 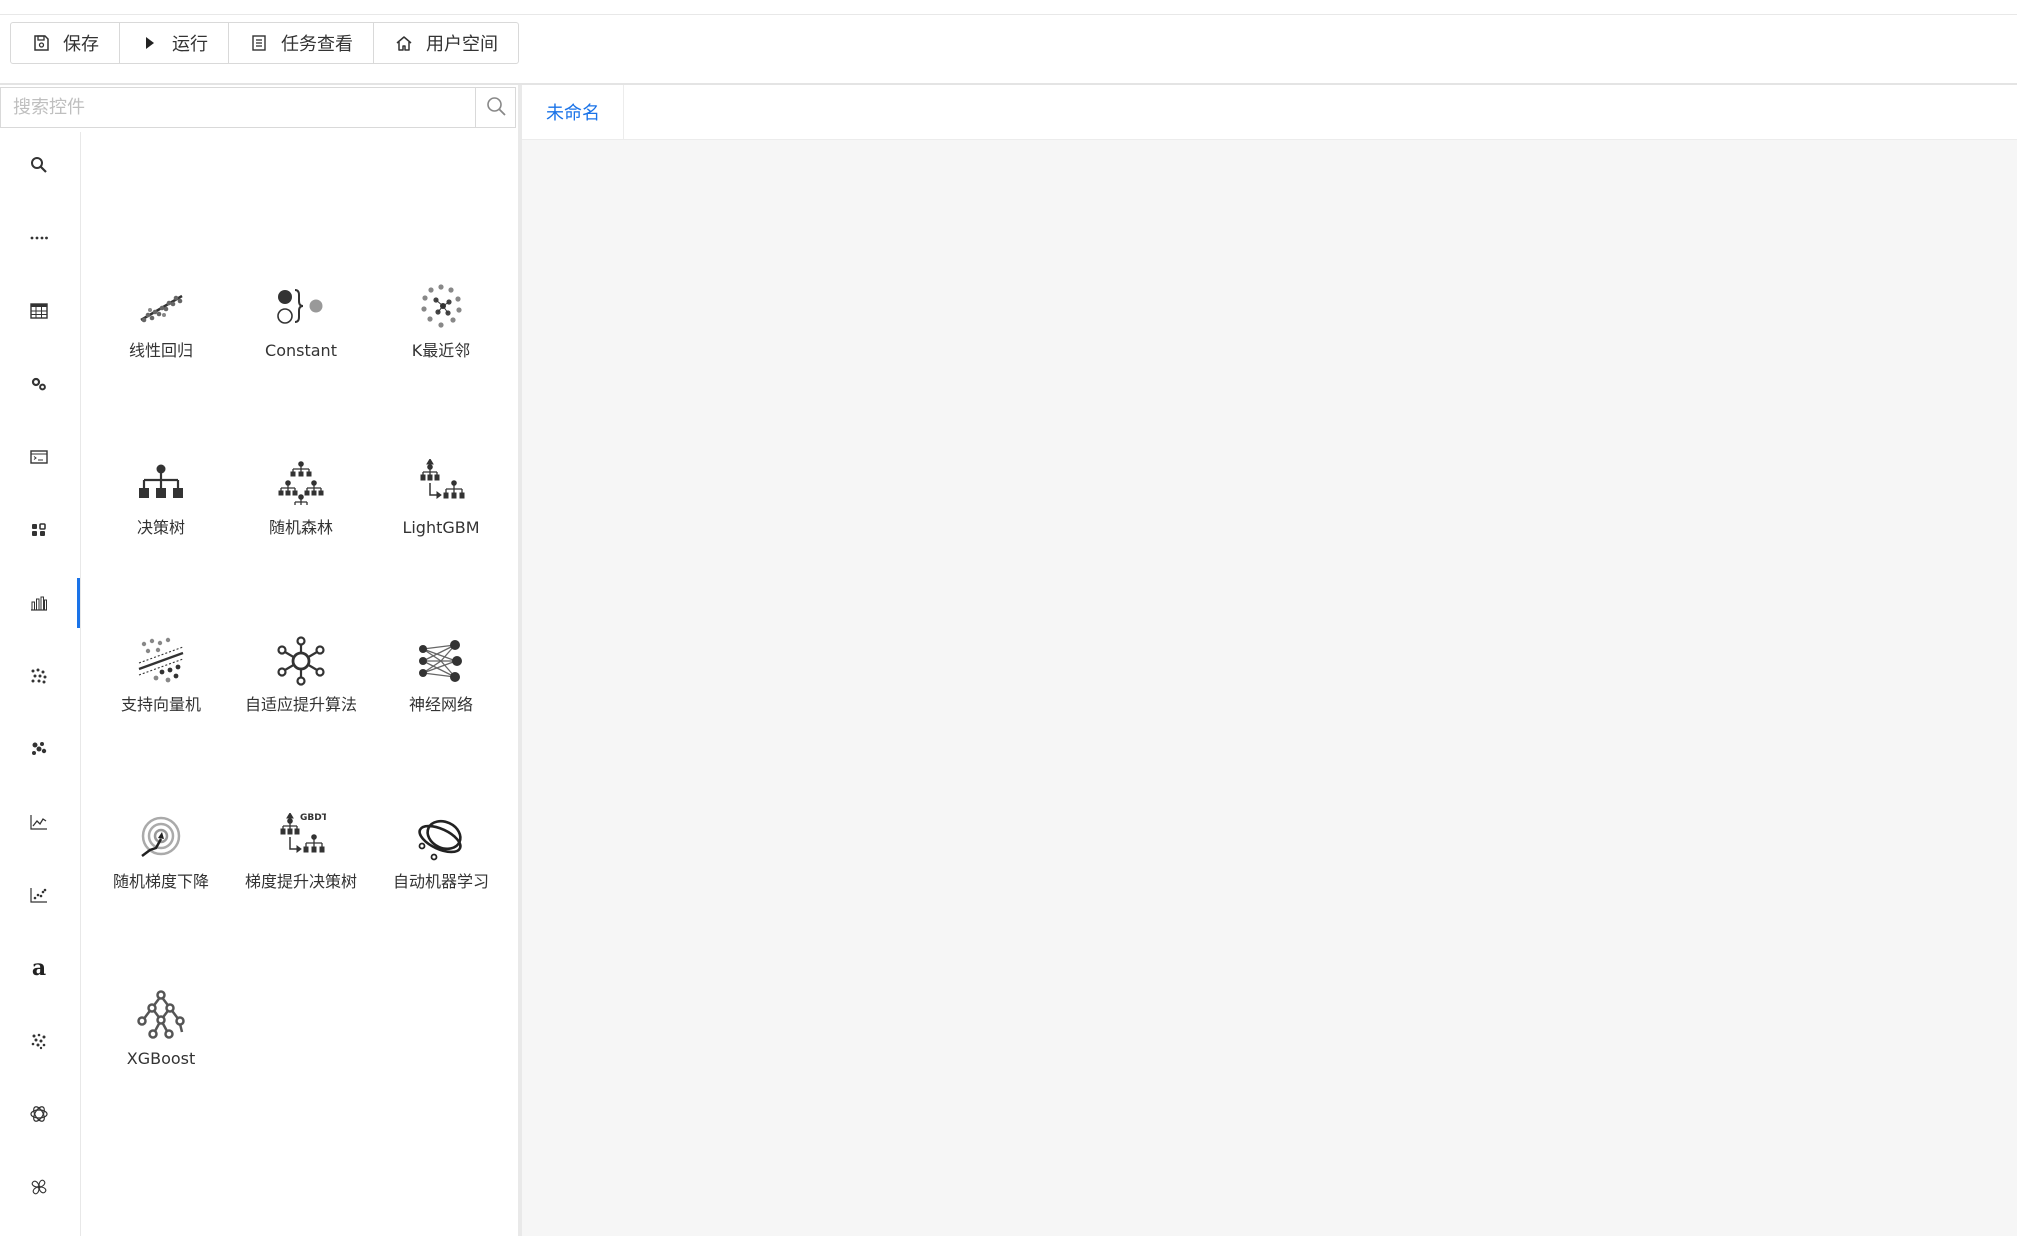 I want to click on constant-icon, so click(x=300, y=306).